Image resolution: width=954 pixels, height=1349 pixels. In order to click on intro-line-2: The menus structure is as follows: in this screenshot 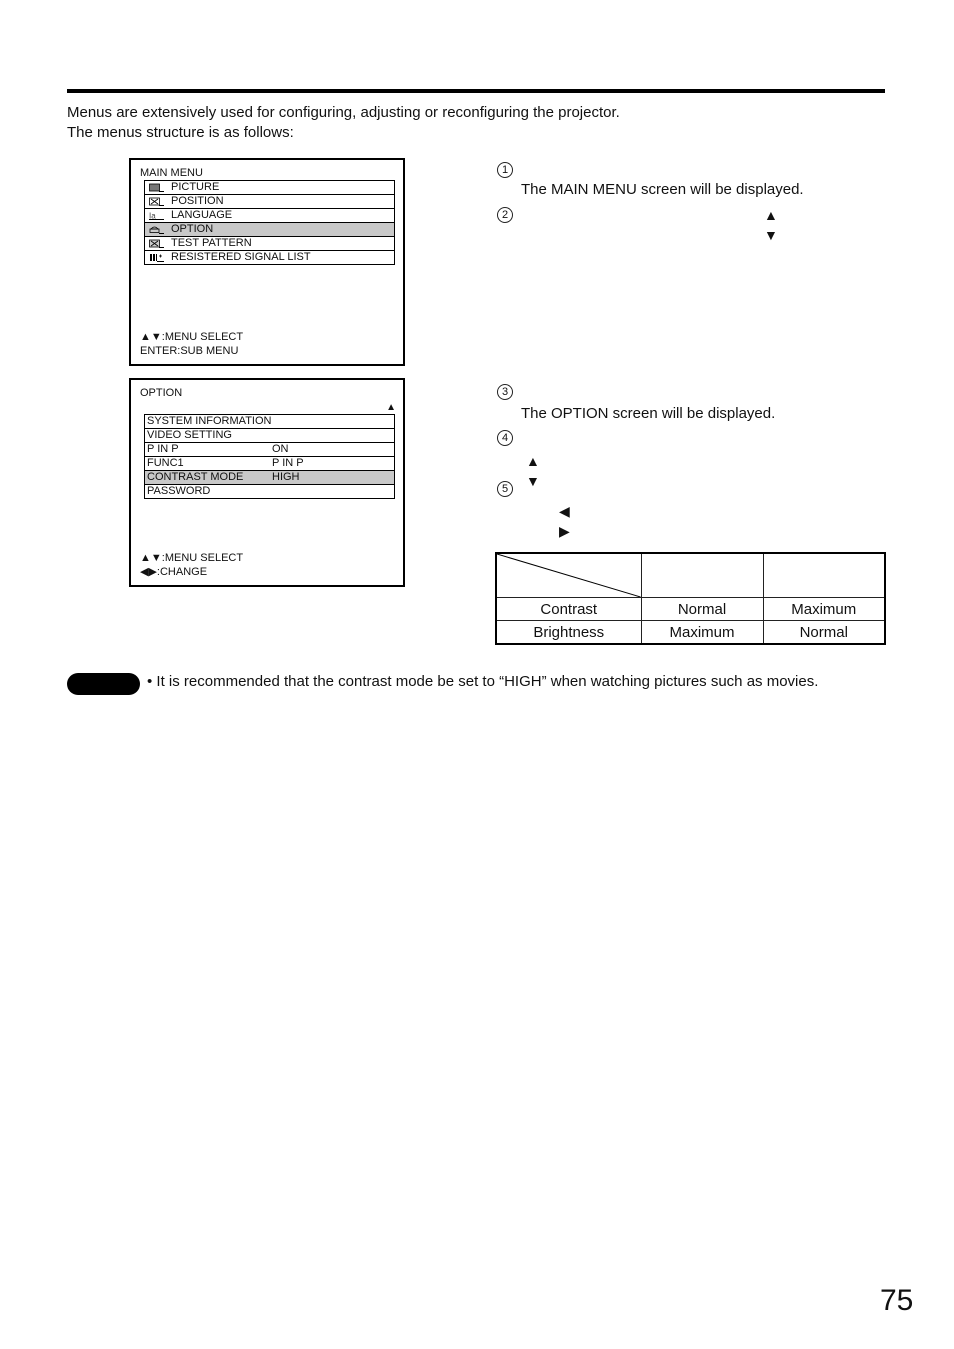, I will do `click(180, 132)`.